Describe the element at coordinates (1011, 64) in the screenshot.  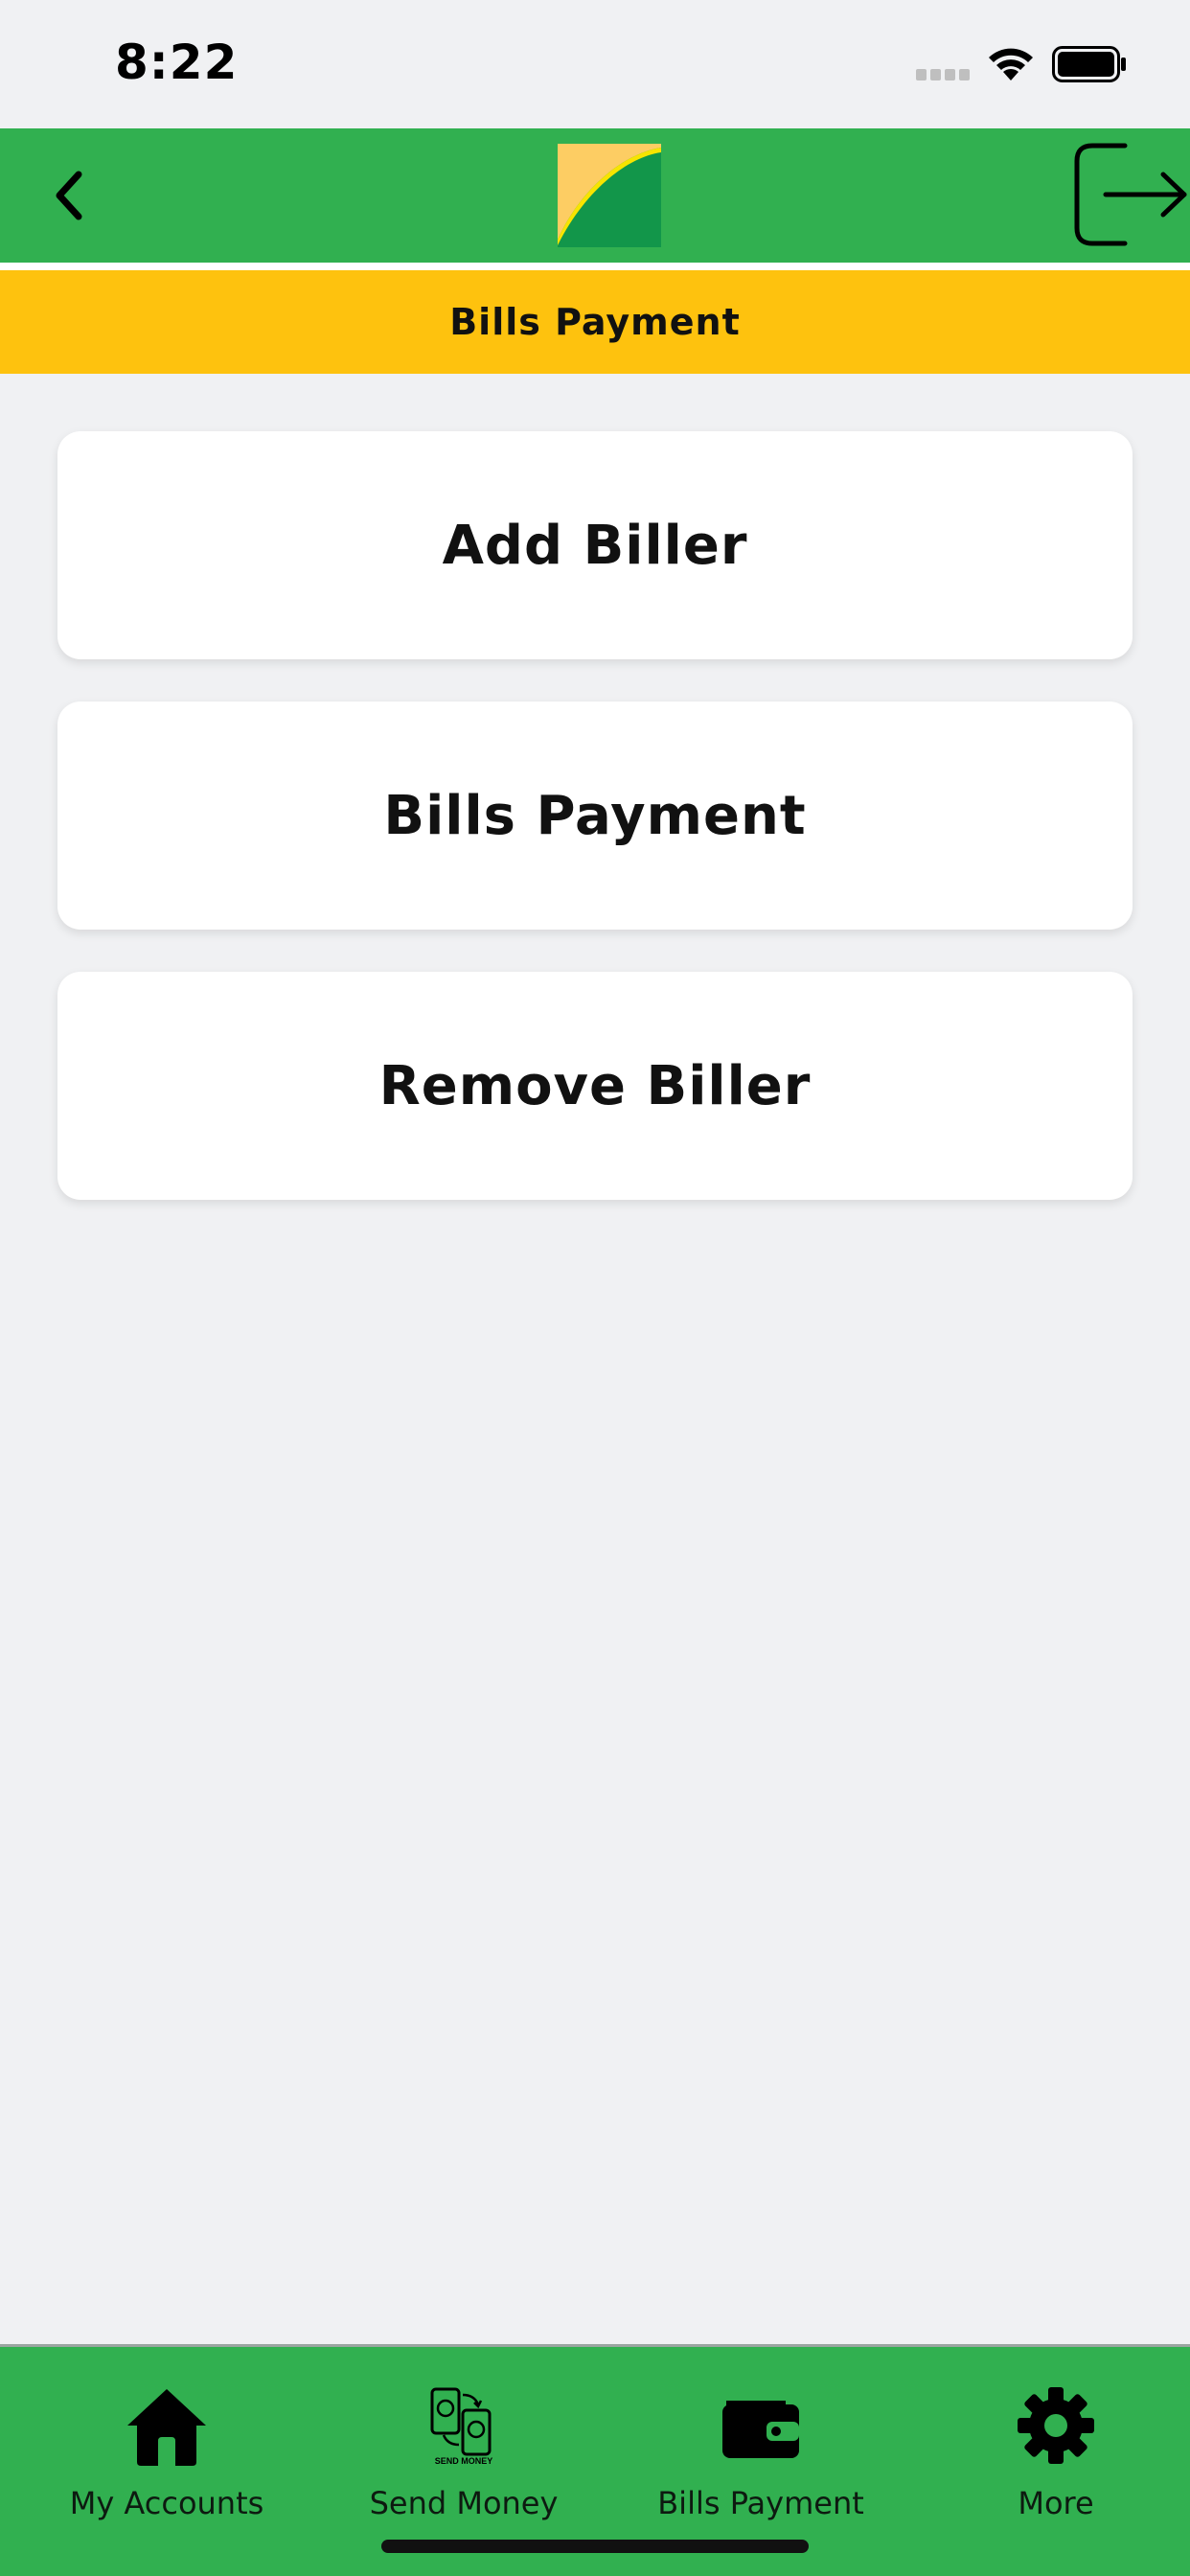
I see `wifi-icon` at that location.